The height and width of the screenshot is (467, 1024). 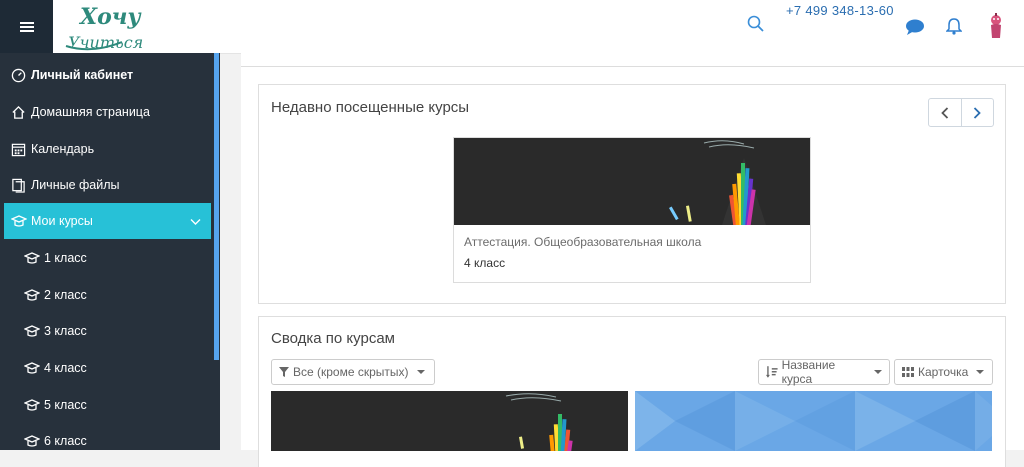 I want to click on sidebar-item-label: Личный кабинет, so click(x=82, y=75).